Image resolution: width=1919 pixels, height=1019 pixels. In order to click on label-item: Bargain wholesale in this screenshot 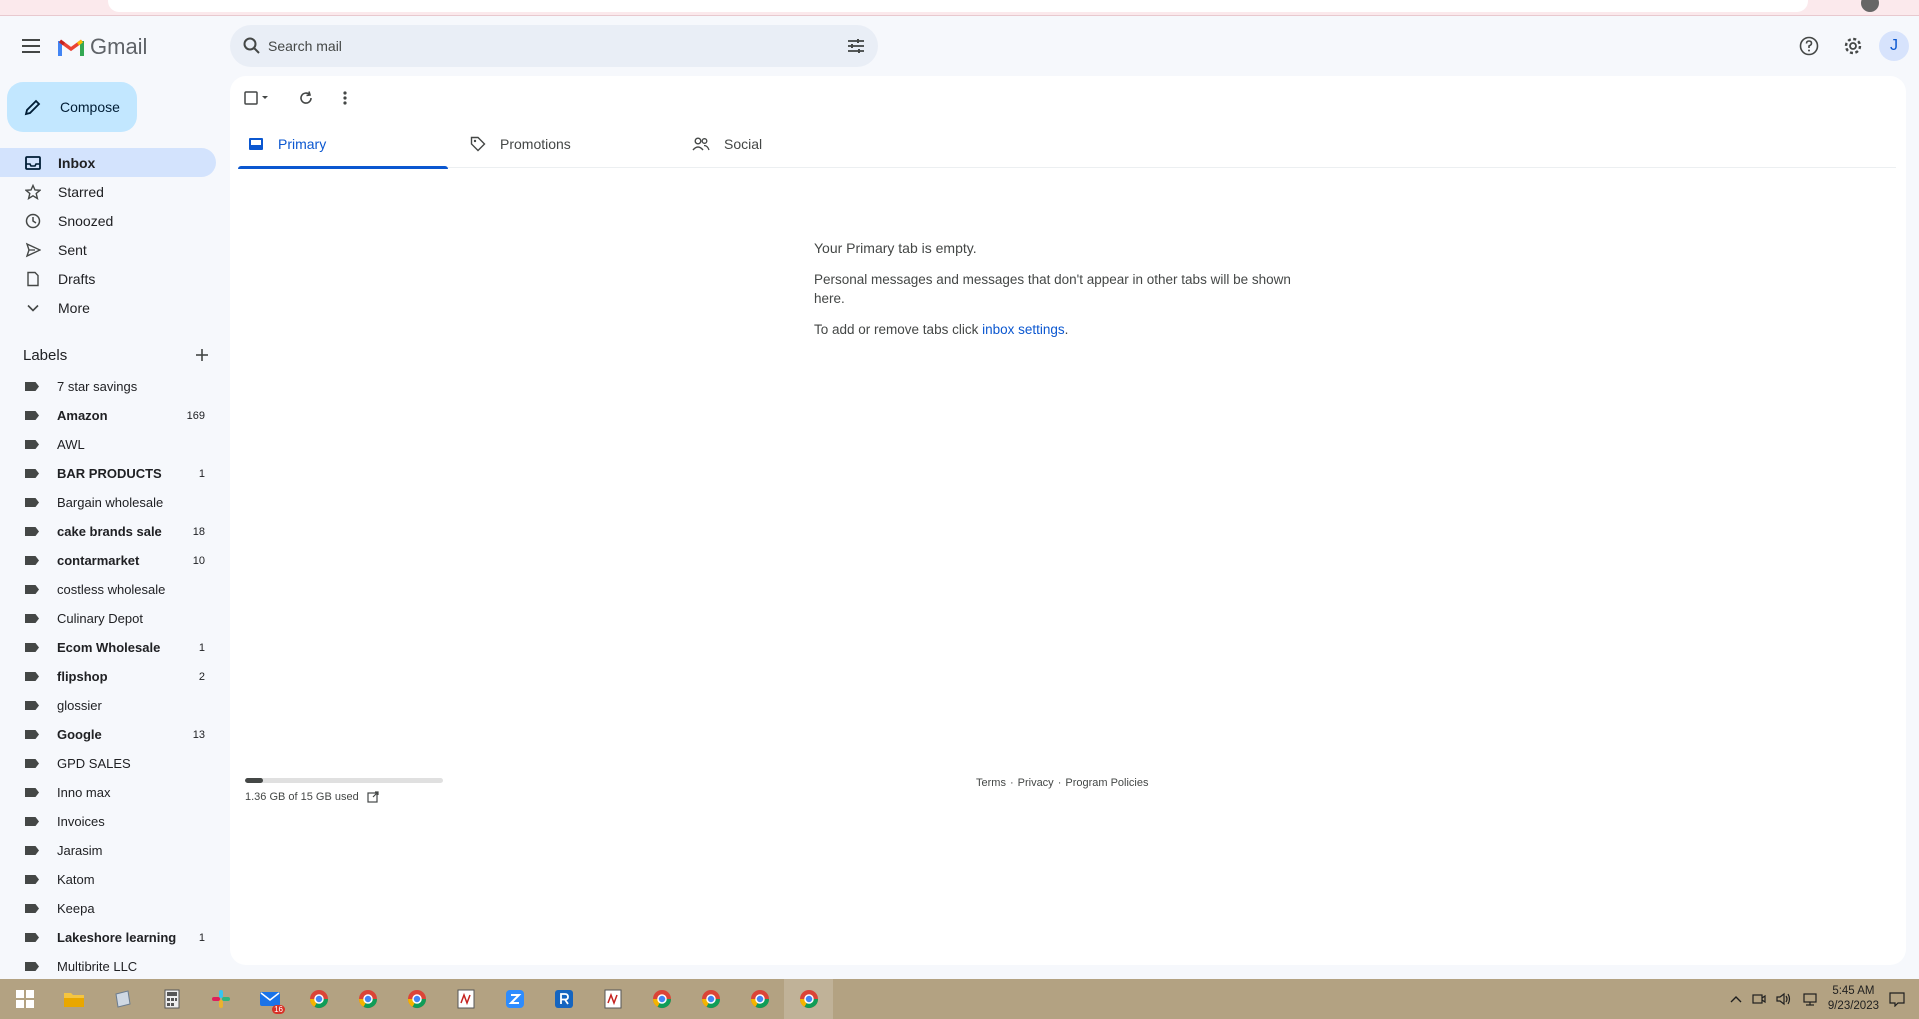, I will do `click(108, 502)`.